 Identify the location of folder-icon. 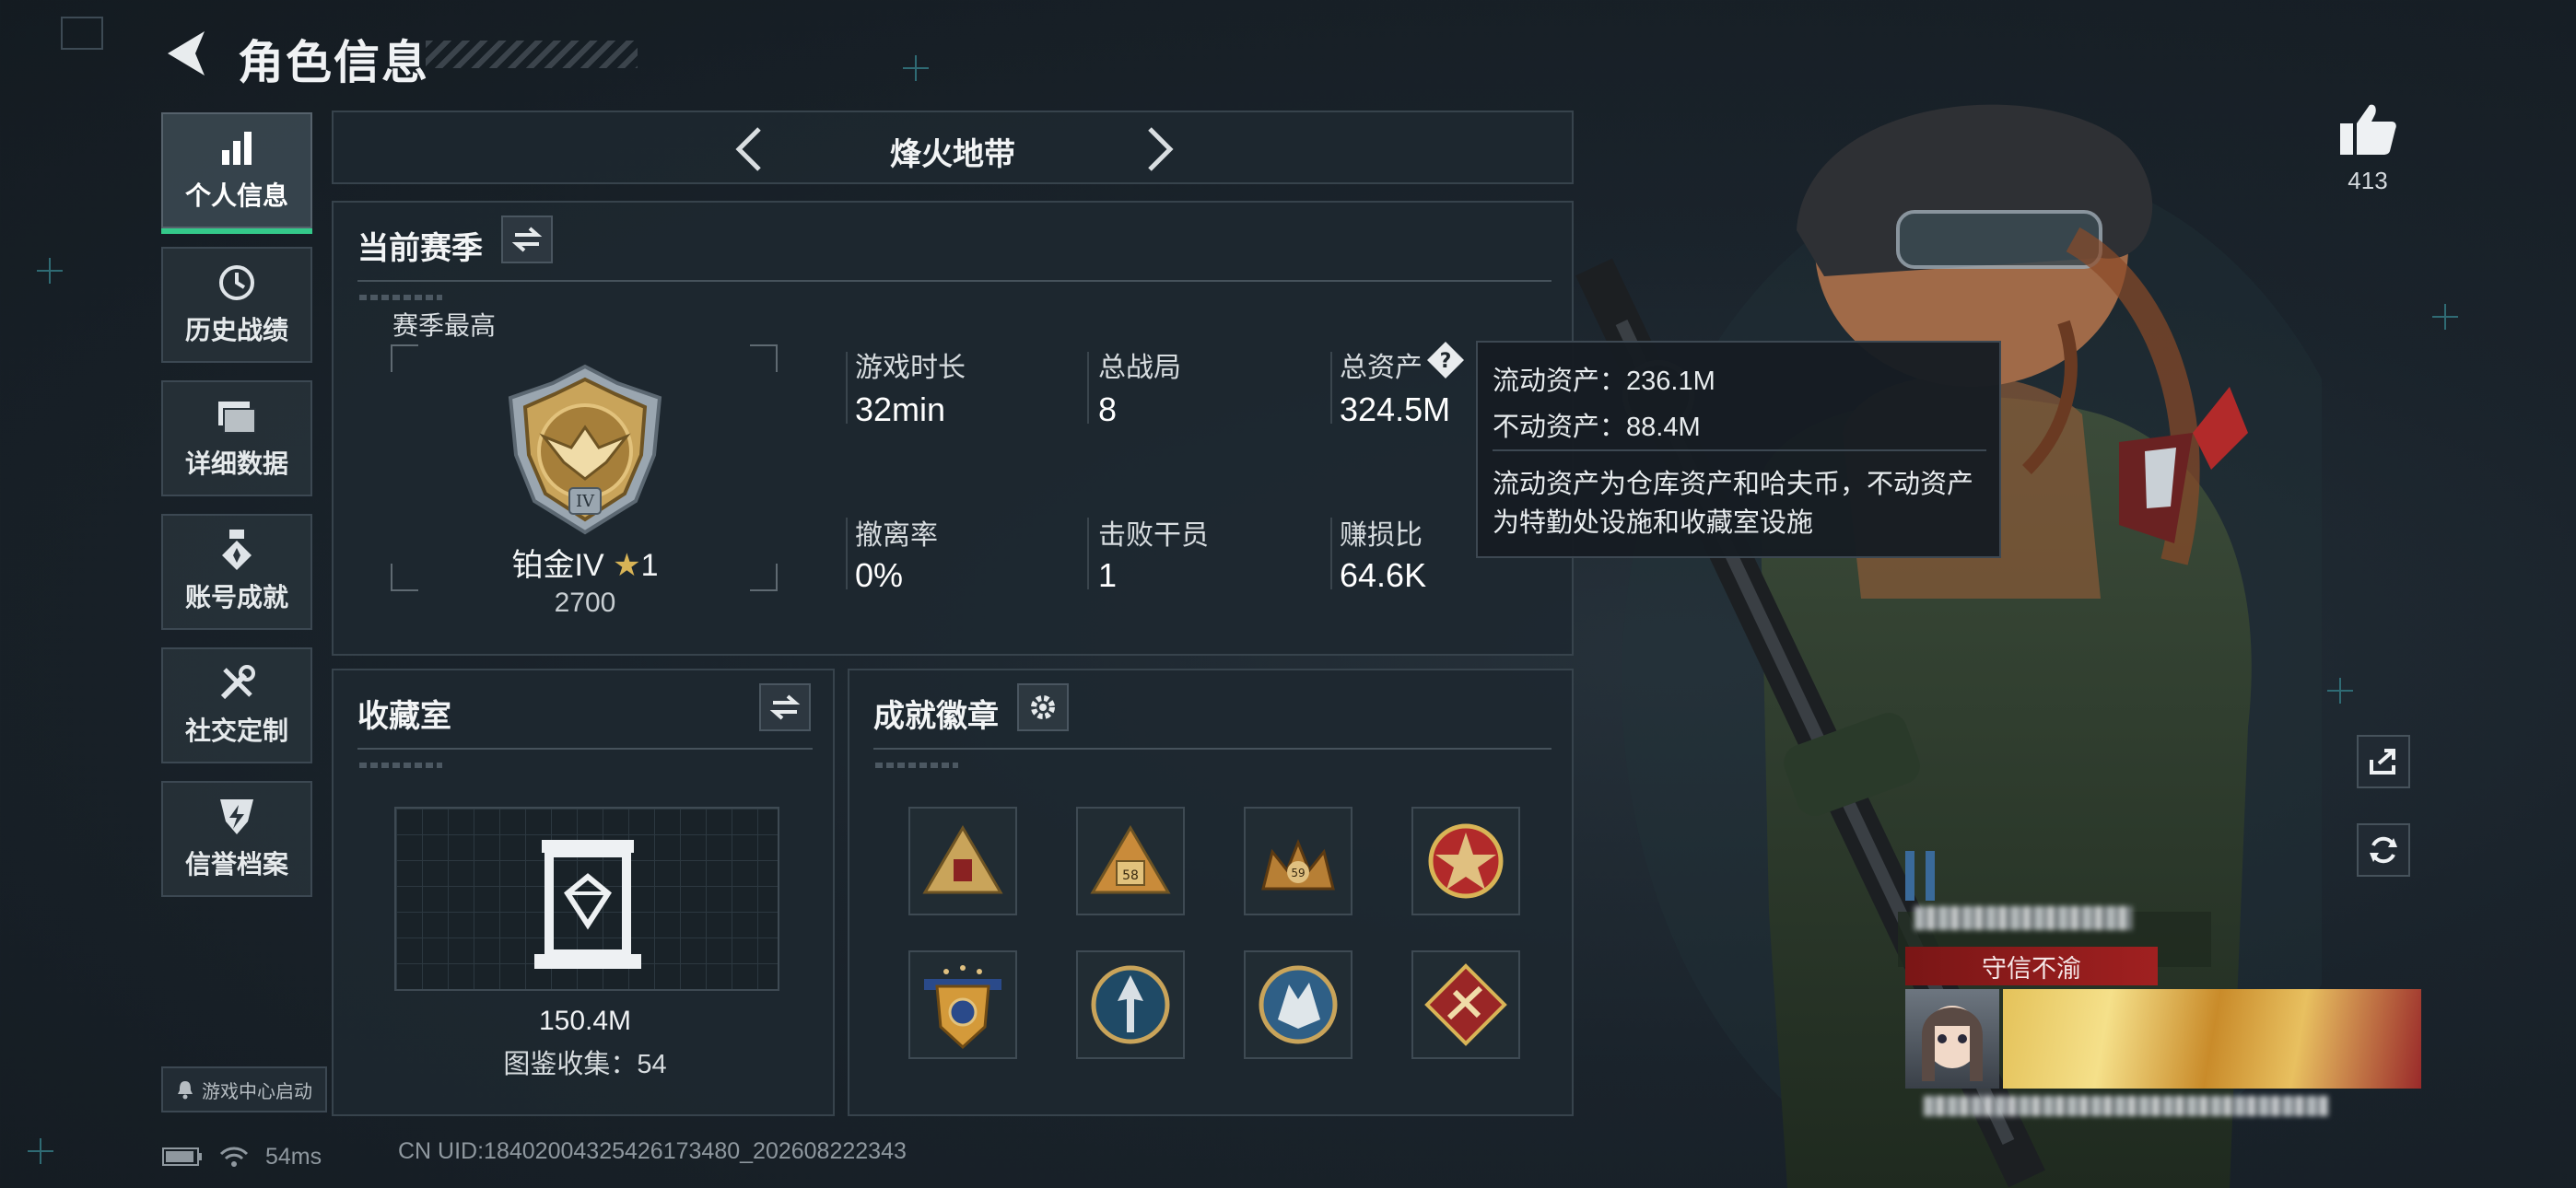
(237, 416).